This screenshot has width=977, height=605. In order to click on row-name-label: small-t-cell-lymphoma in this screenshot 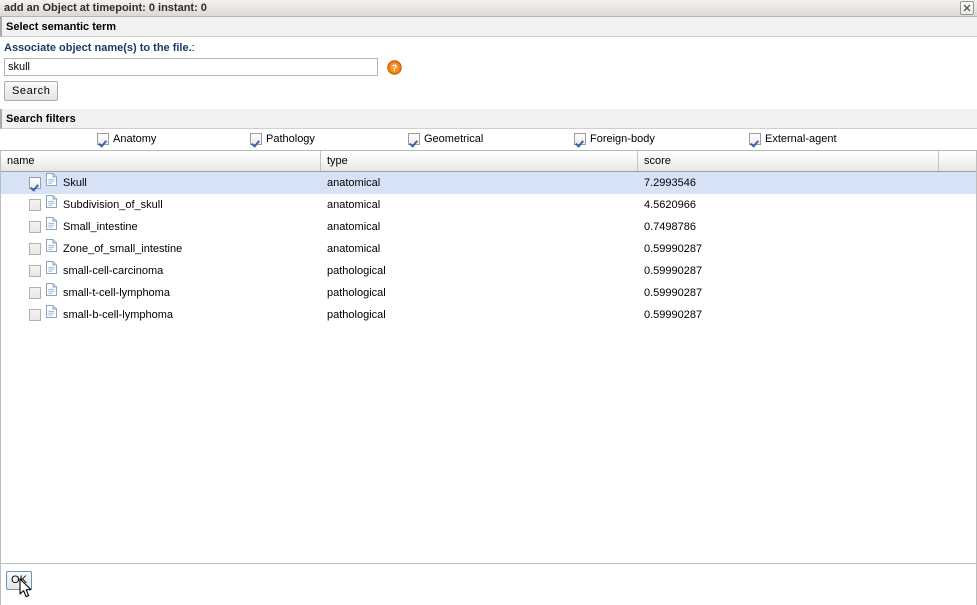, I will do `click(116, 293)`.